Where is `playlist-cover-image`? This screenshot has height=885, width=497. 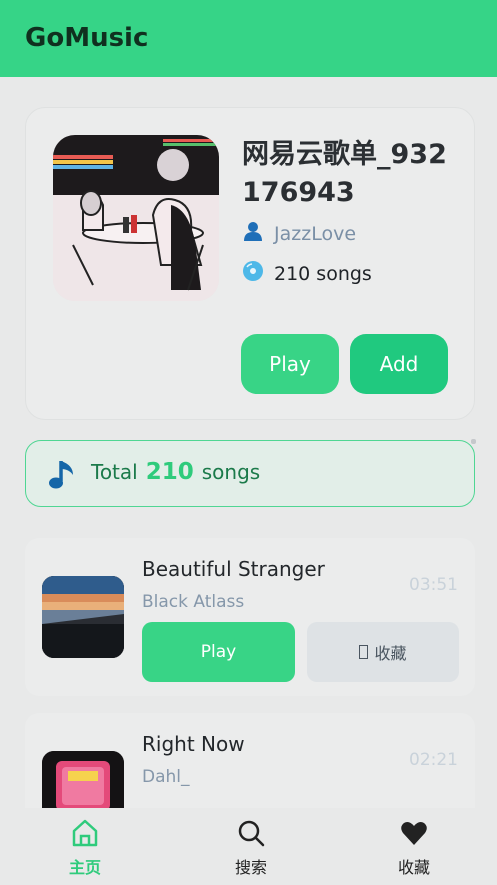 playlist-cover-image is located at coordinates (136, 218).